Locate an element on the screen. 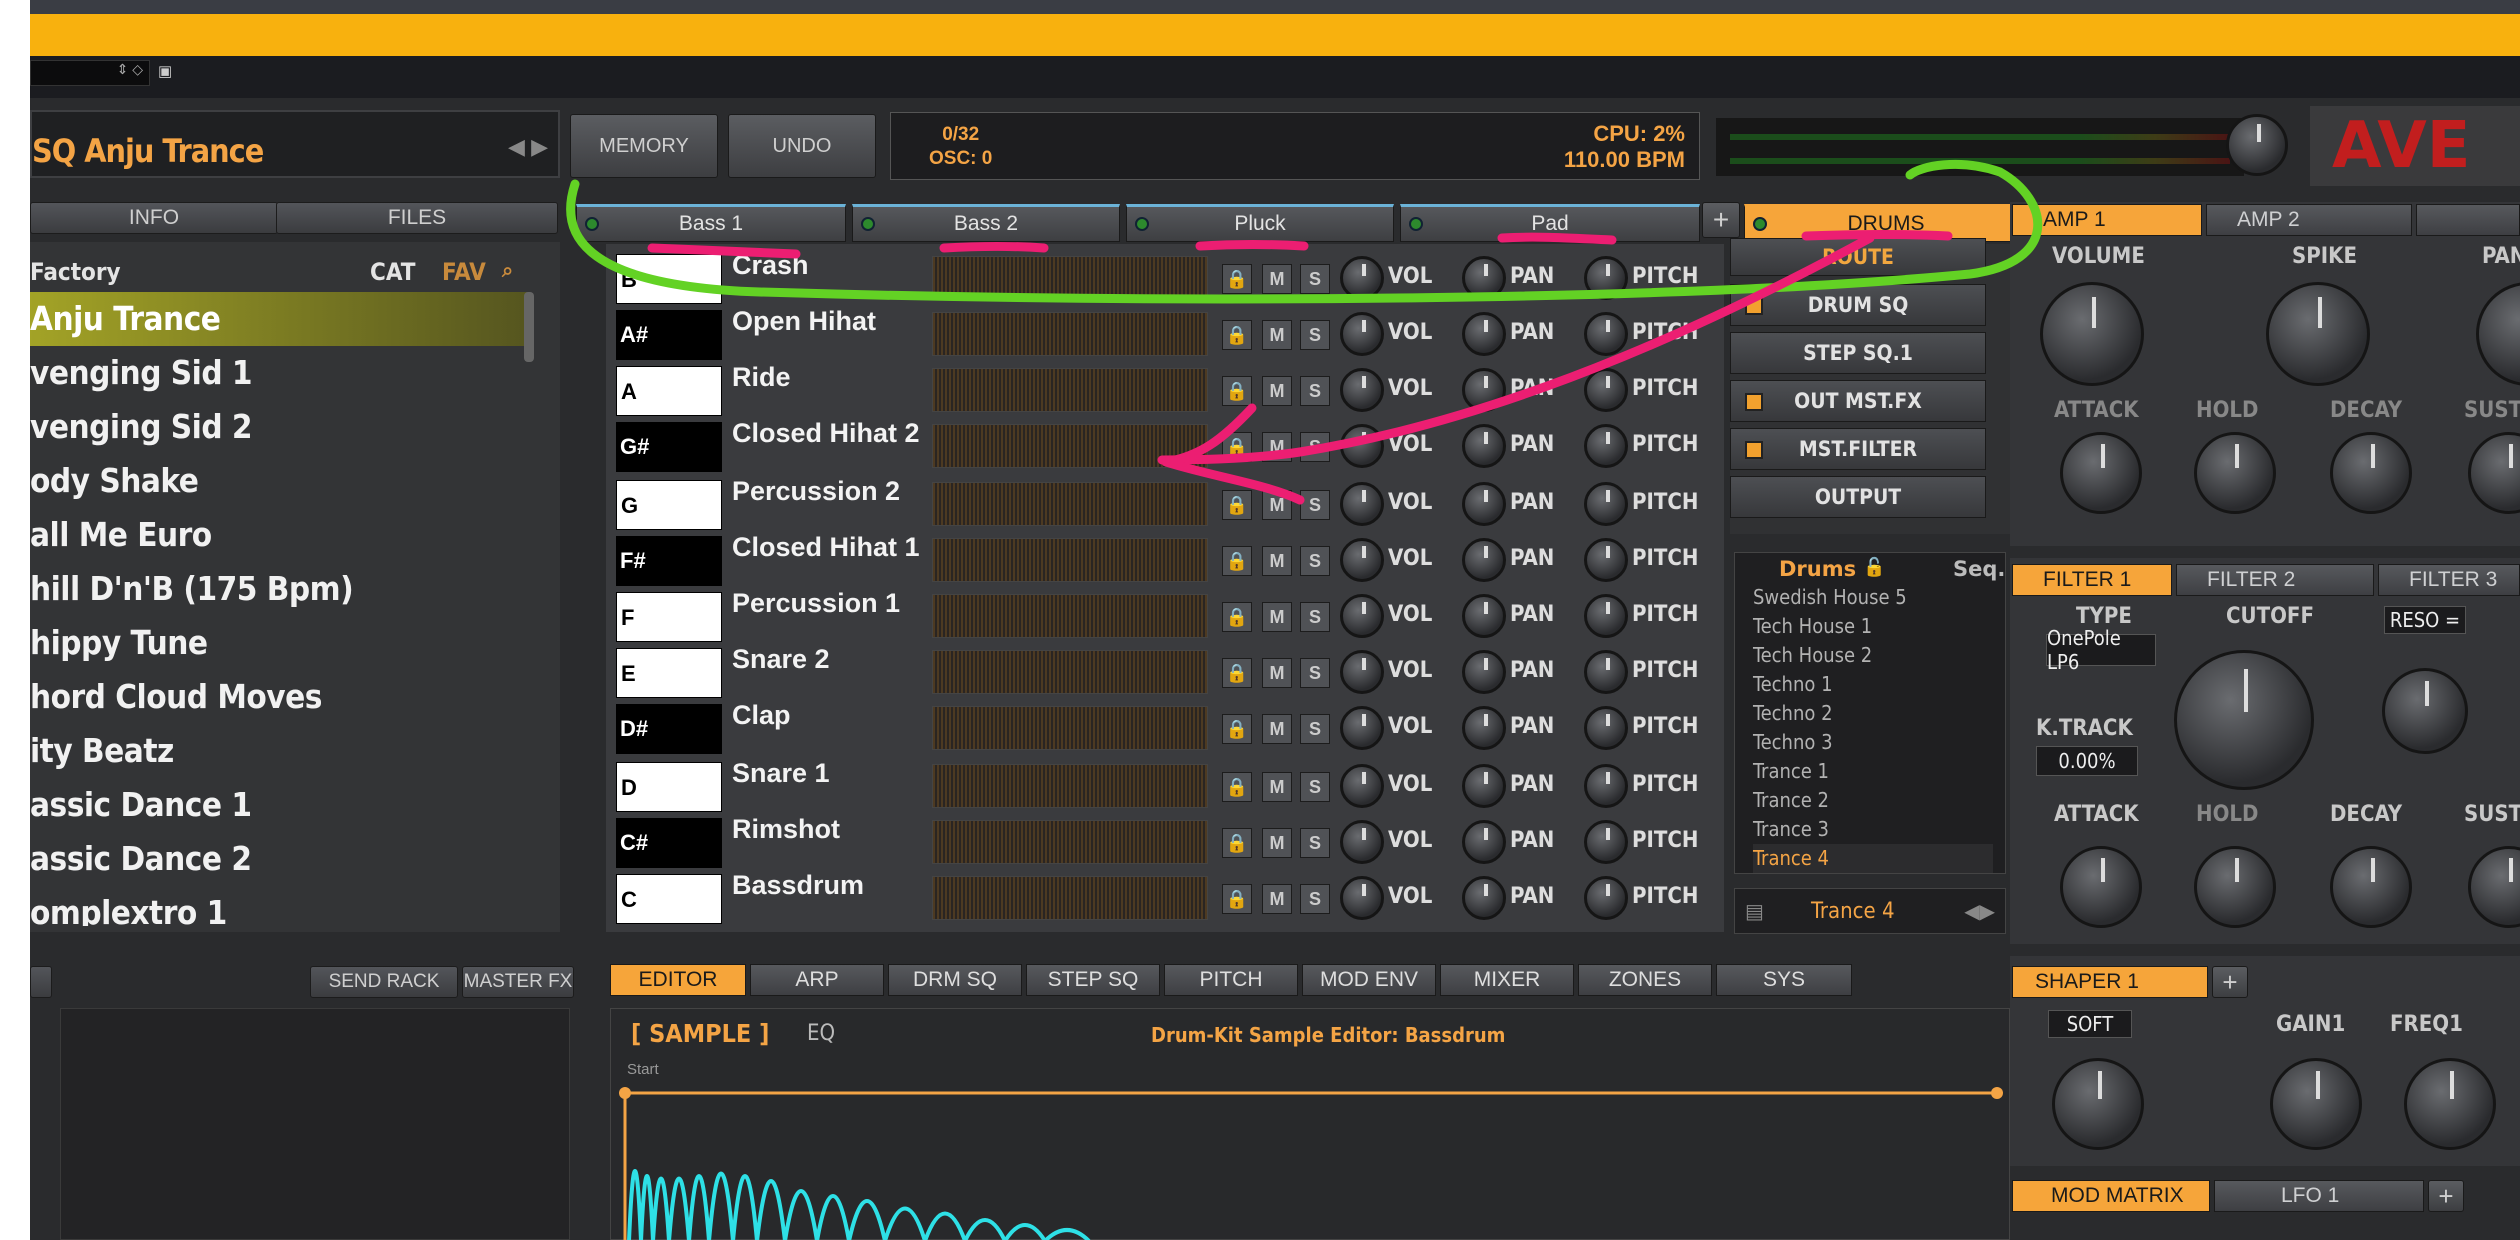 The width and height of the screenshot is (2520, 1240). drum-row: G Percussion 2 🔒 M S VOL PAN PITCH is located at coordinates (1165, 504).